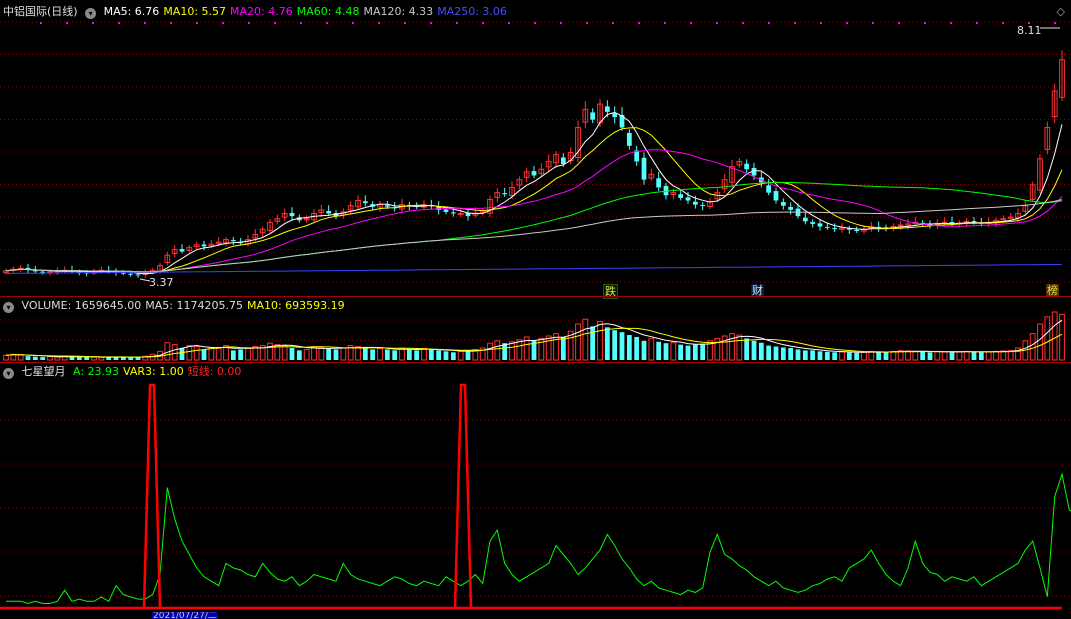 The height and width of the screenshot is (619, 1071). What do you see at coordinates (126, 372) in the screenshot?
I see `indicator-panel-header: ▾ 七星望月 A: 23.93 VAR3: 1.00 短线: 0.00` at bounding box center [126, 372].